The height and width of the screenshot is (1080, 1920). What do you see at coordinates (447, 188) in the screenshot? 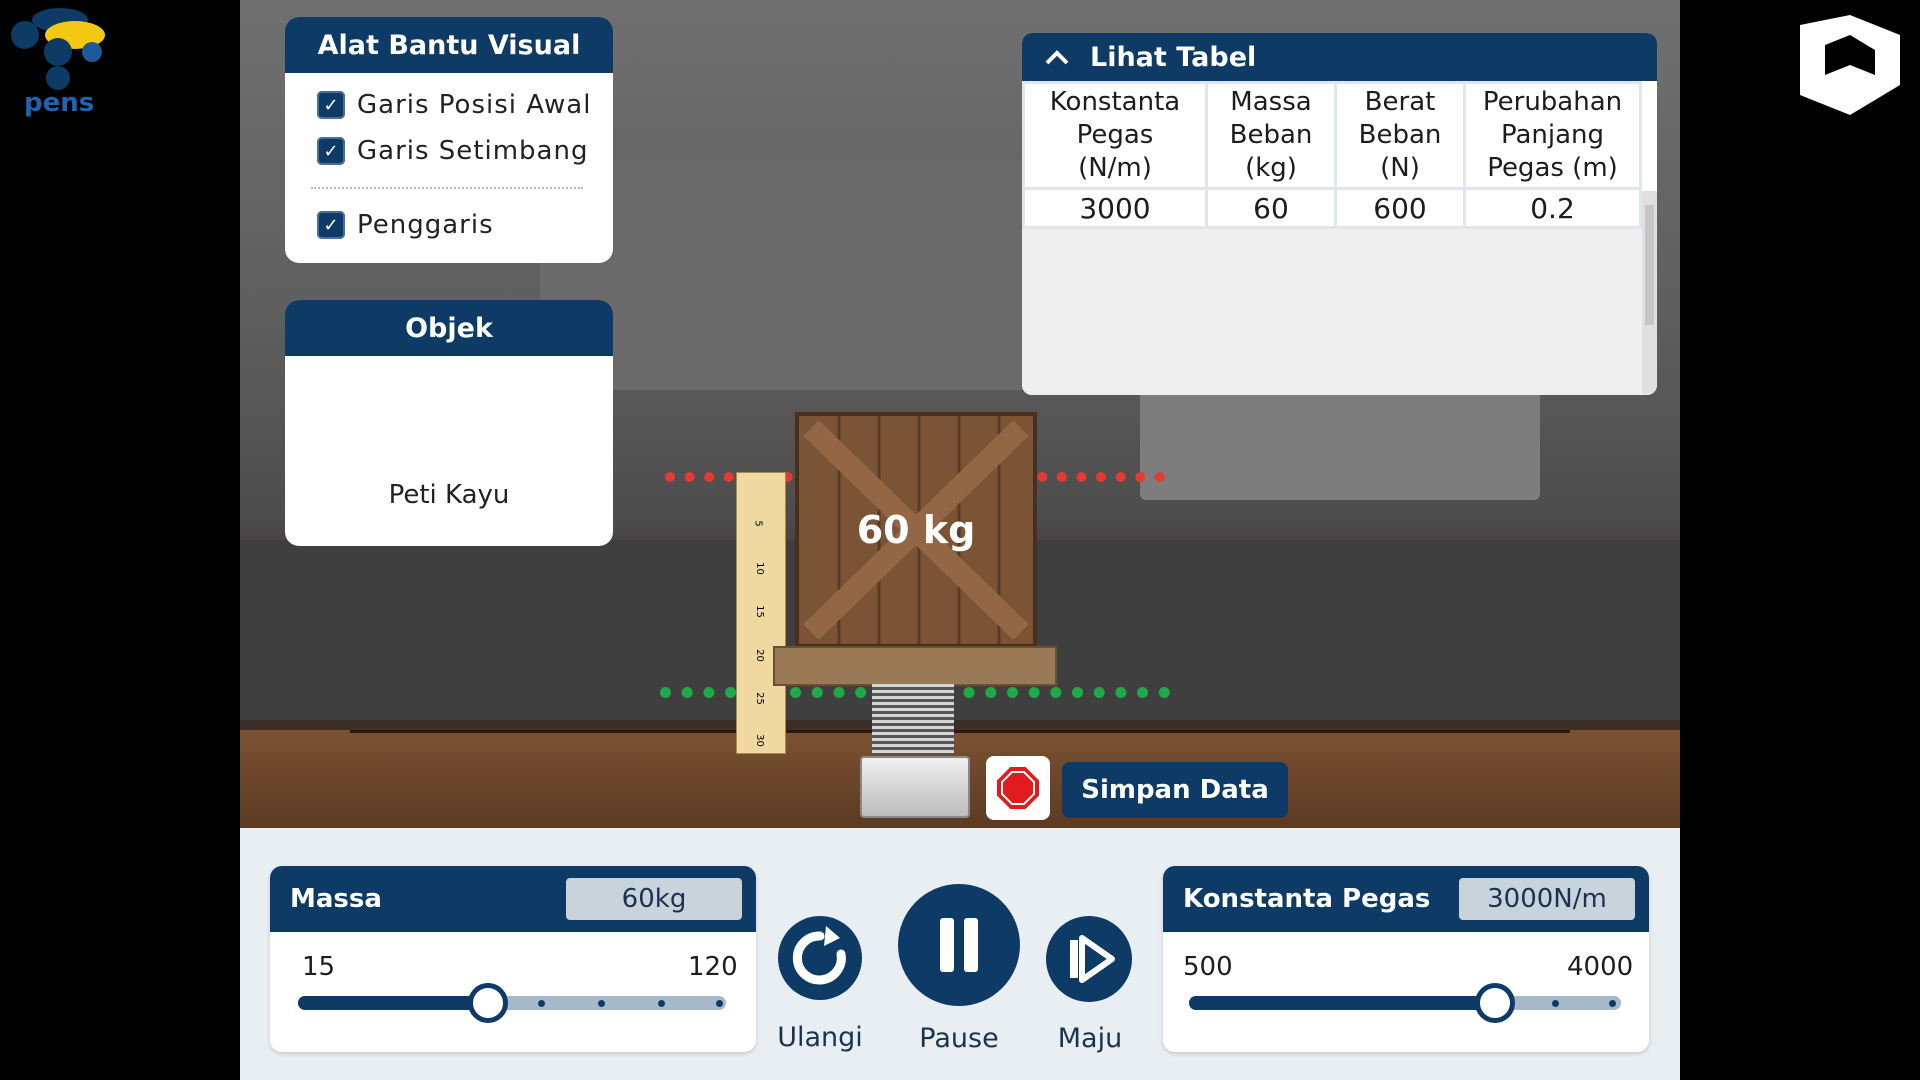
I see `divider` at bounding box center [447, 188].